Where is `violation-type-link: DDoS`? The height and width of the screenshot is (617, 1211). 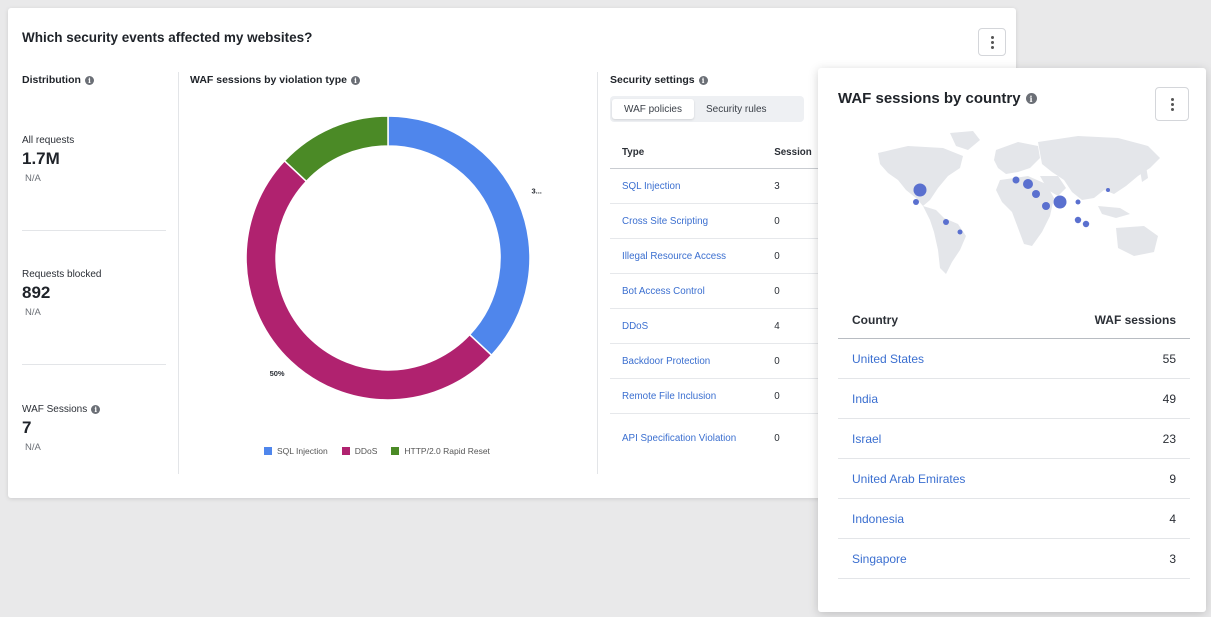 violation-type-link: DDoS is located at coordinates (686, 326).